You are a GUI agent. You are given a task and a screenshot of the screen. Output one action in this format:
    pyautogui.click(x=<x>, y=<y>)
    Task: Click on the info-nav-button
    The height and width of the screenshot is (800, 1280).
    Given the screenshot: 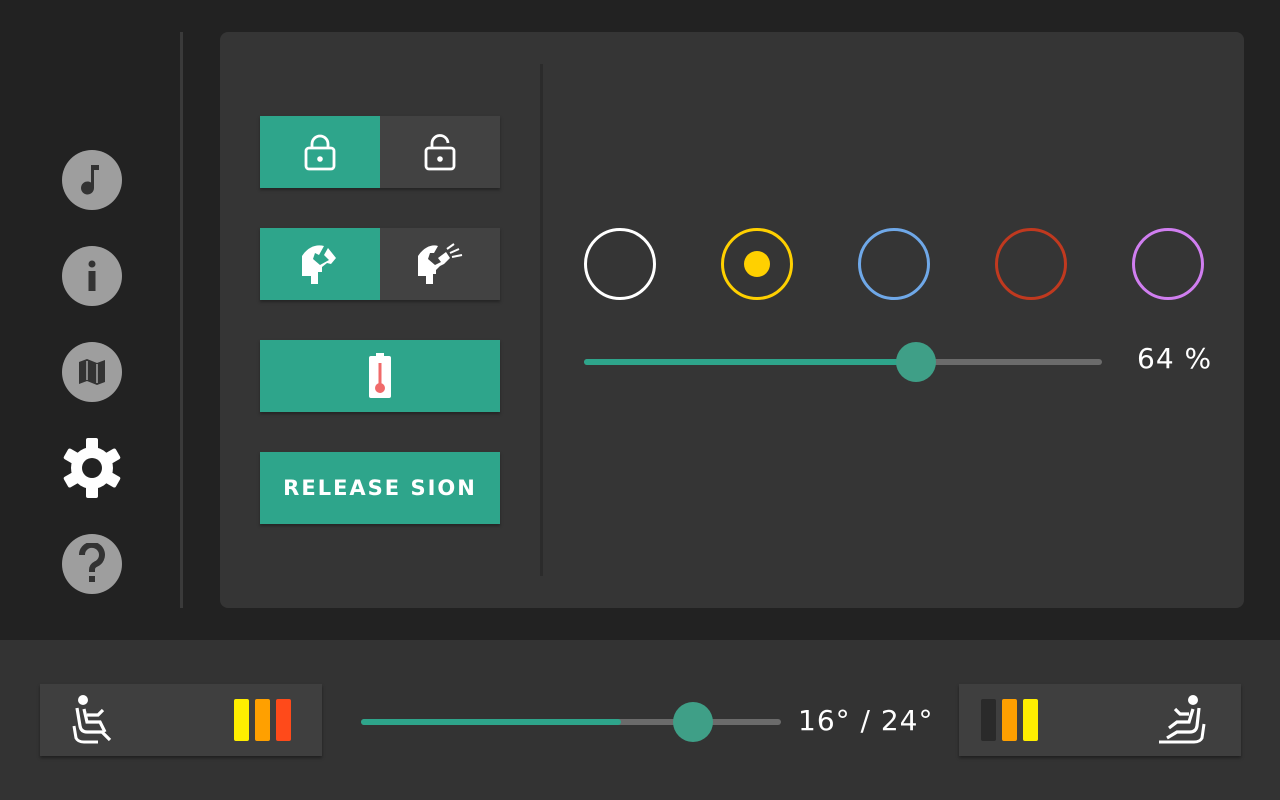 What is the action you would take?
    pyautogui.click(x=92, y=276)
    